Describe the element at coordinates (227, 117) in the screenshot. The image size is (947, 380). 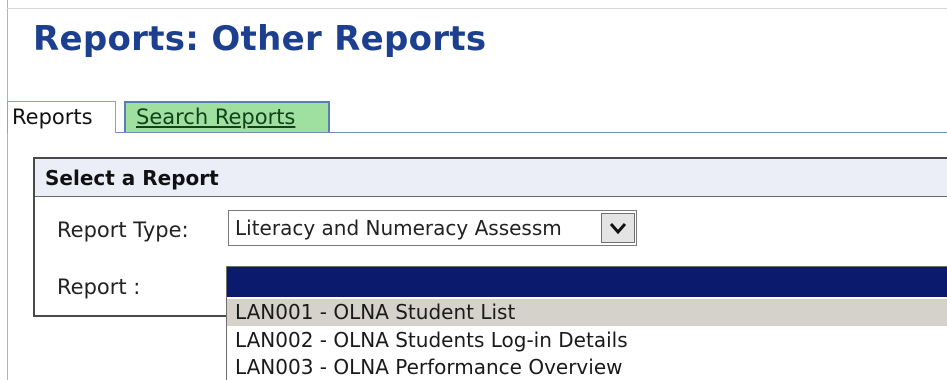
I see `tab-search-reports: Search Reports` at that location.